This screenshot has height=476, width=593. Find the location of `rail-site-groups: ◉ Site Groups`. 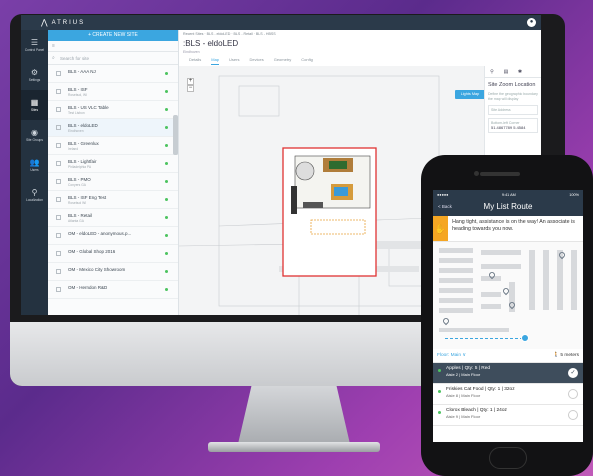

rail-site-groups: ◉ Site Groups is located at coordinates (34, 135).